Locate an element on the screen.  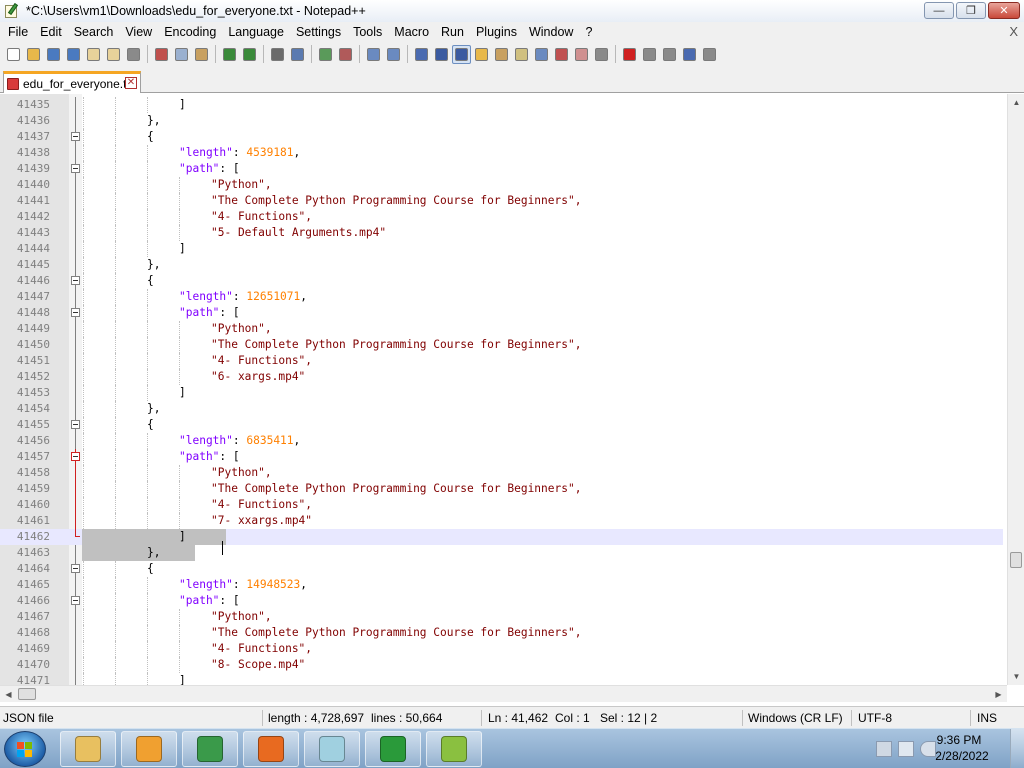
word-wrap-button is located at coordinates (421, 54).